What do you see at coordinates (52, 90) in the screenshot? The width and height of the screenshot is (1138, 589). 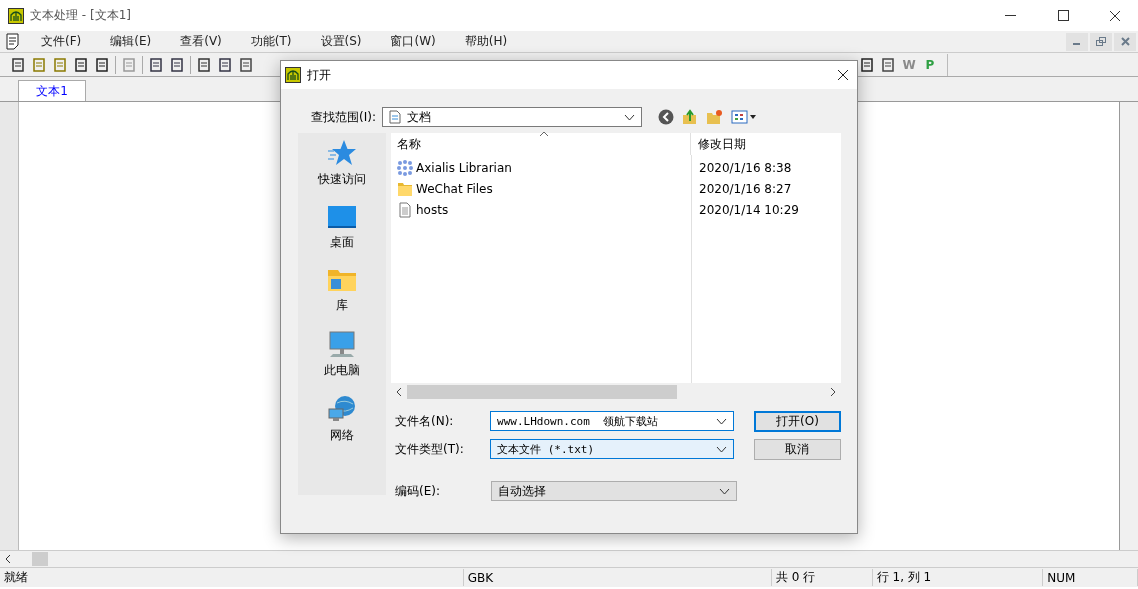 I see `document-tab: 文本1` at bounding box center [52, 90].